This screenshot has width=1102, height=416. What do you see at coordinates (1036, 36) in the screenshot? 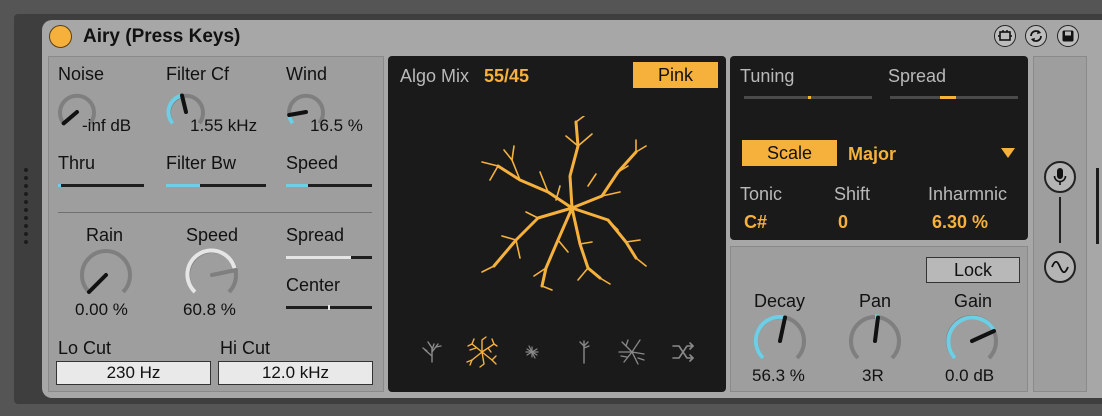
I see `hot-swap-icon` at bounding box center [1036, 36].